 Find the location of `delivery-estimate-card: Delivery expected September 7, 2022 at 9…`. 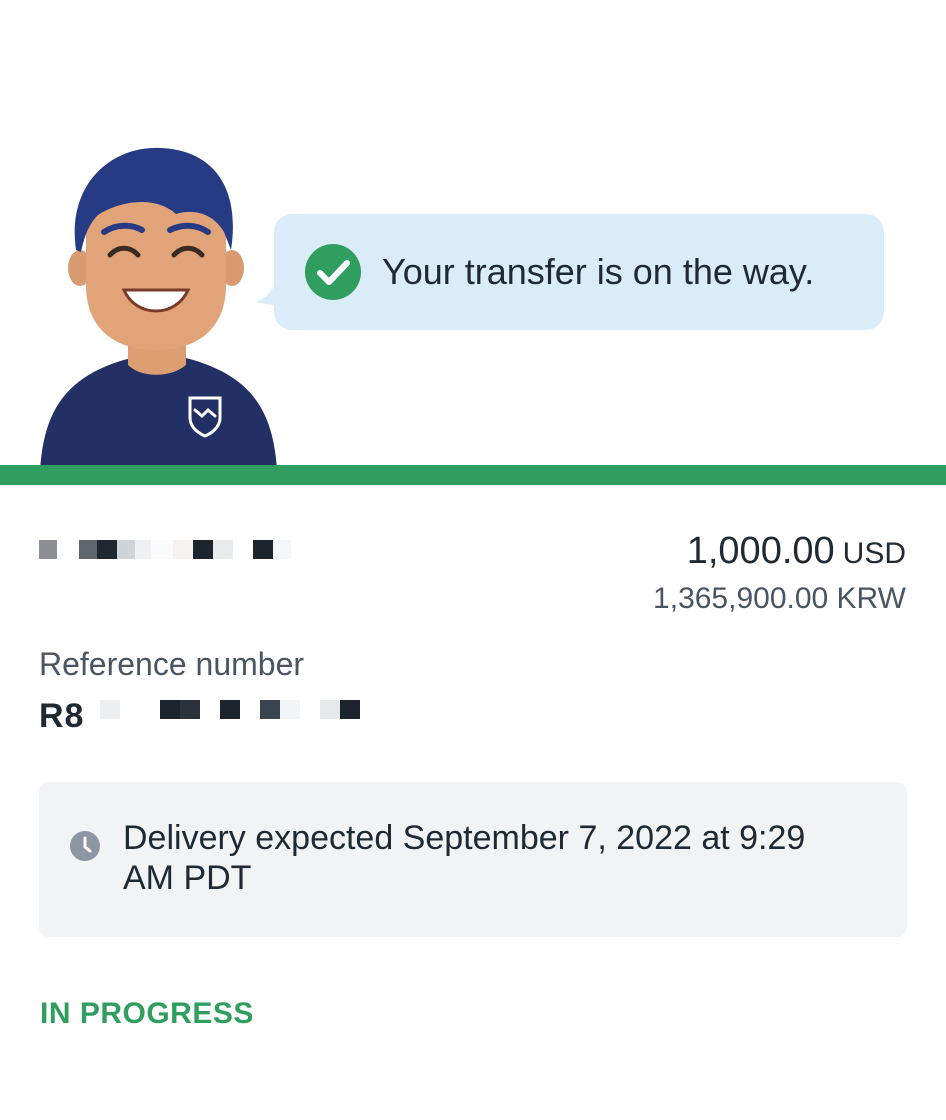

delivery-estimate-card: Delivery expected September 7, 2022 at 9… is located at coordinates (473, 859).